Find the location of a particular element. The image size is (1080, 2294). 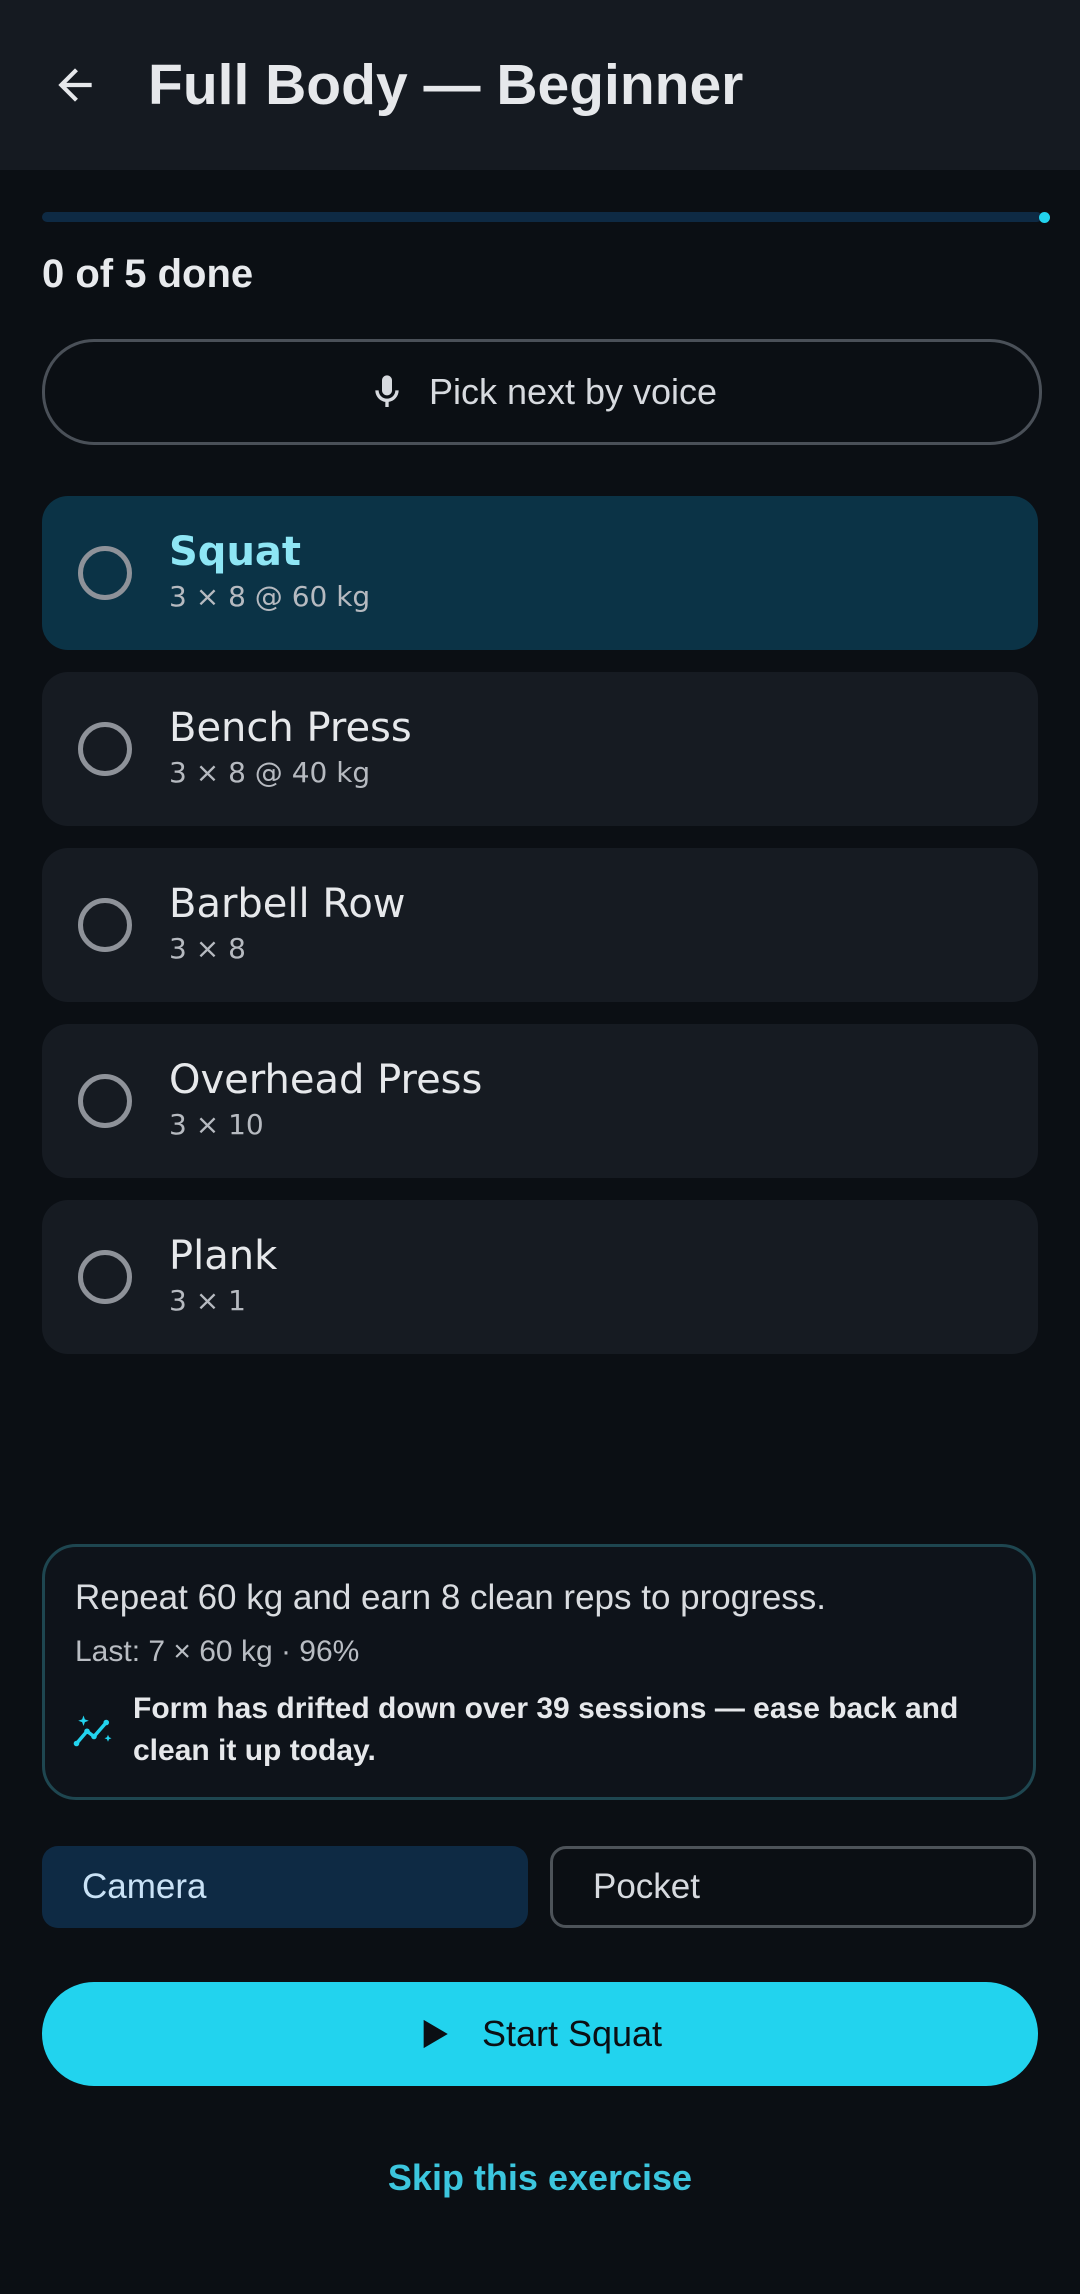

last-session-summary: Last: 7 × 60 kg · 96% is located at coordinates (217, 1651).